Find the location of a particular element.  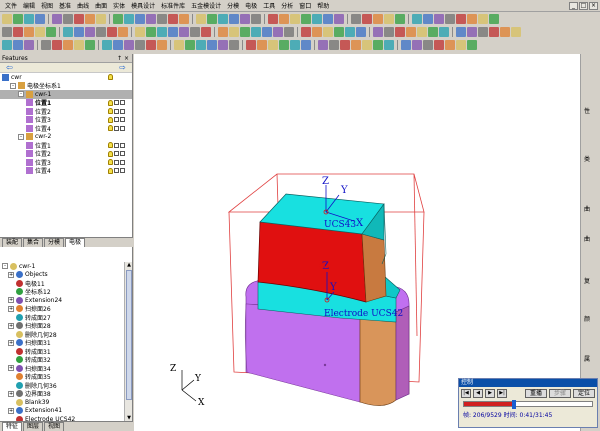

tab-tabs_bottom-0: 特征 is located at coordinates (12, 426).